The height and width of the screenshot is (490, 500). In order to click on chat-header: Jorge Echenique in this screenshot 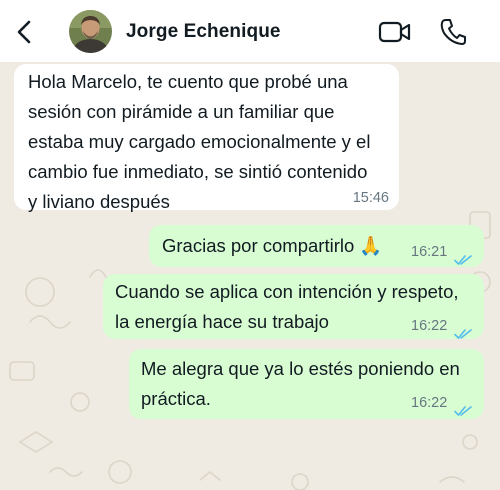, I will do `click(250, 31)`.